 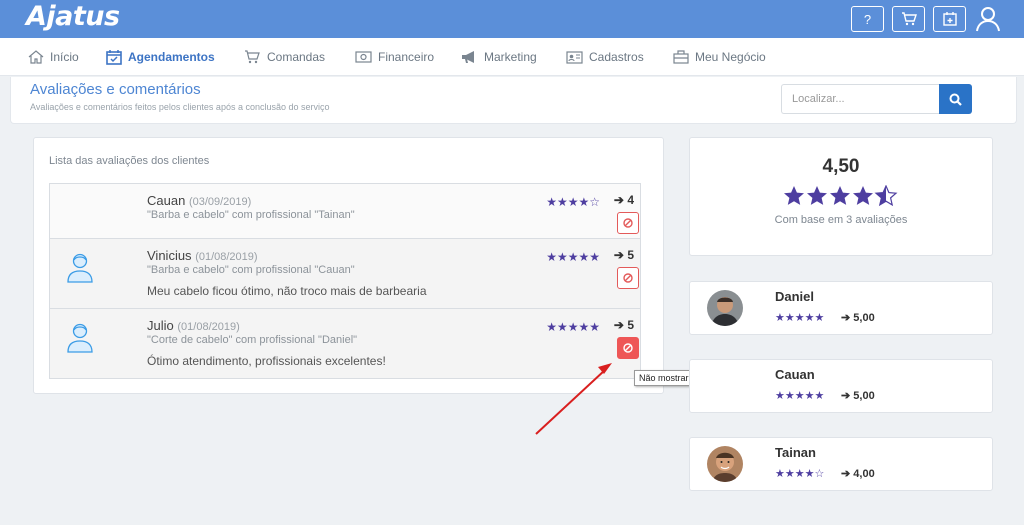 What do you see at coordinates (73, 16) in the screenshot?
I see `app-logo: Ajatus` at bounding box center [73, 16].